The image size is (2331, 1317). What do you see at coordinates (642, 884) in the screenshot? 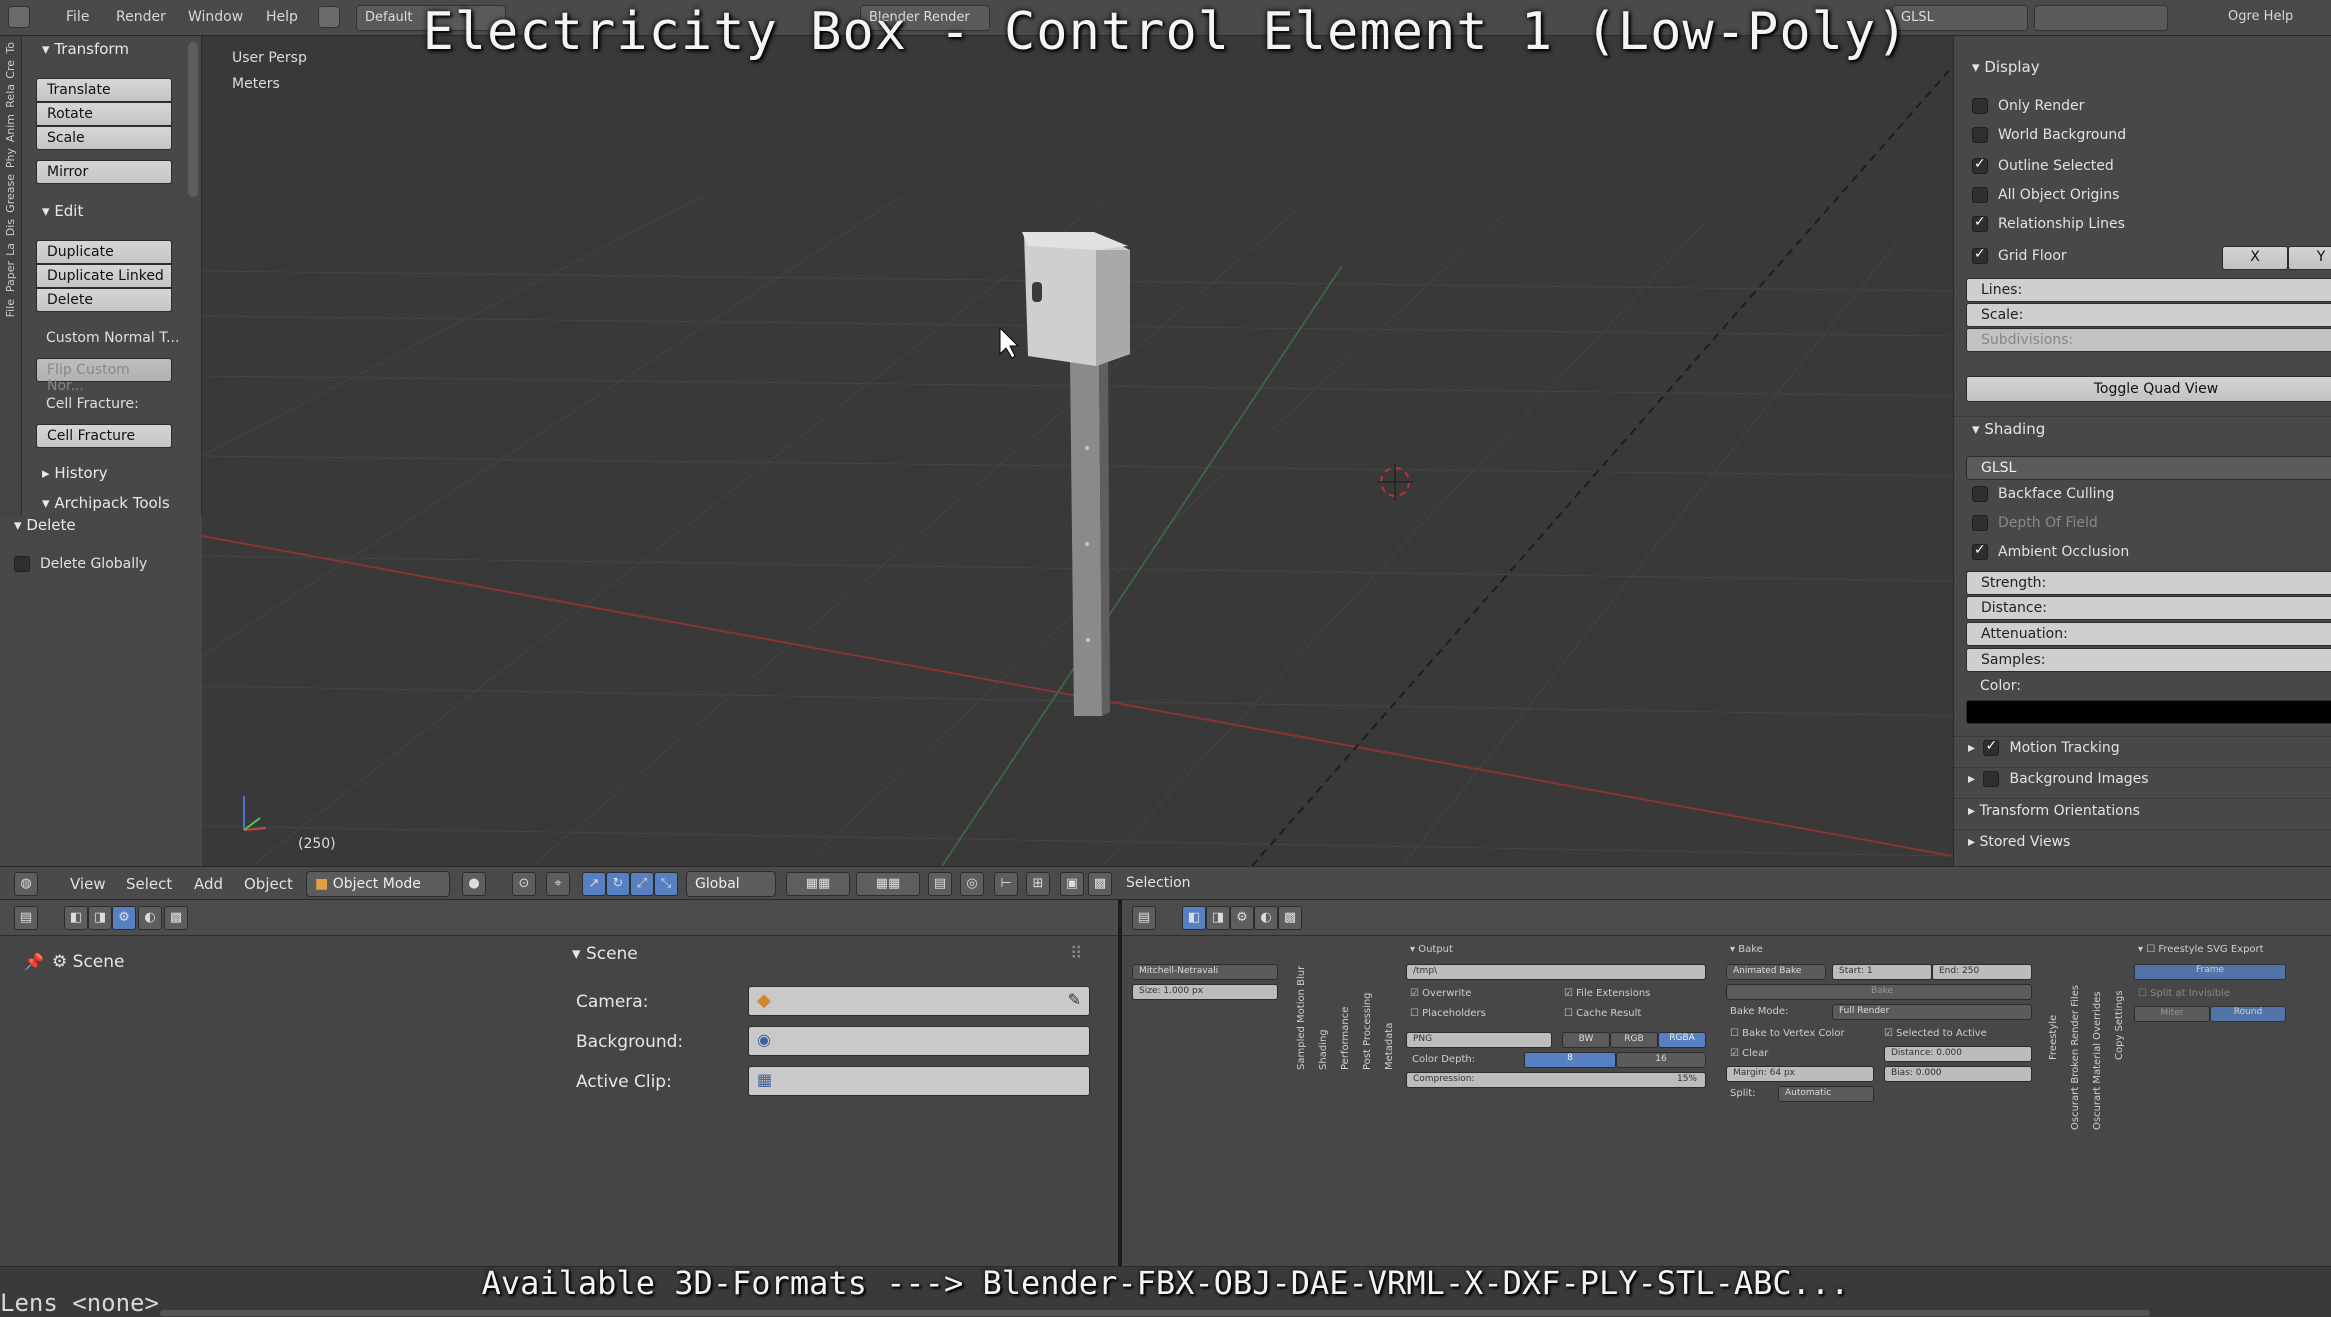
I see `scale-manipulator-icon: ⤢` at bounding box center [642, 884].